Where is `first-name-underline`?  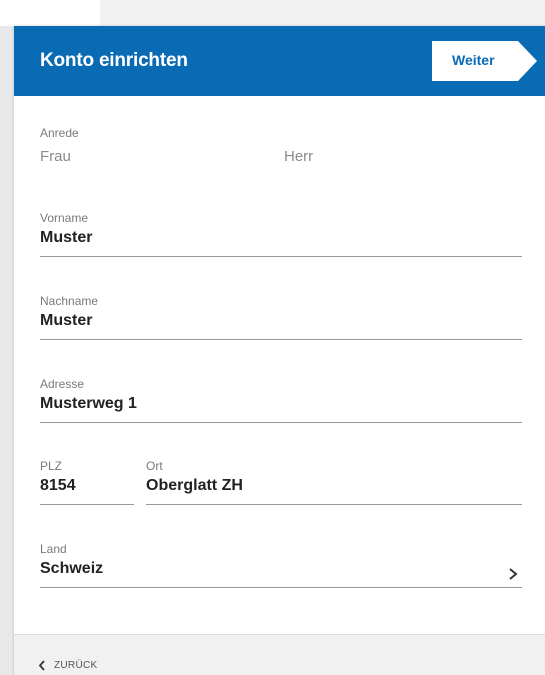
first-name-underline is located at coordinates (281, 256).